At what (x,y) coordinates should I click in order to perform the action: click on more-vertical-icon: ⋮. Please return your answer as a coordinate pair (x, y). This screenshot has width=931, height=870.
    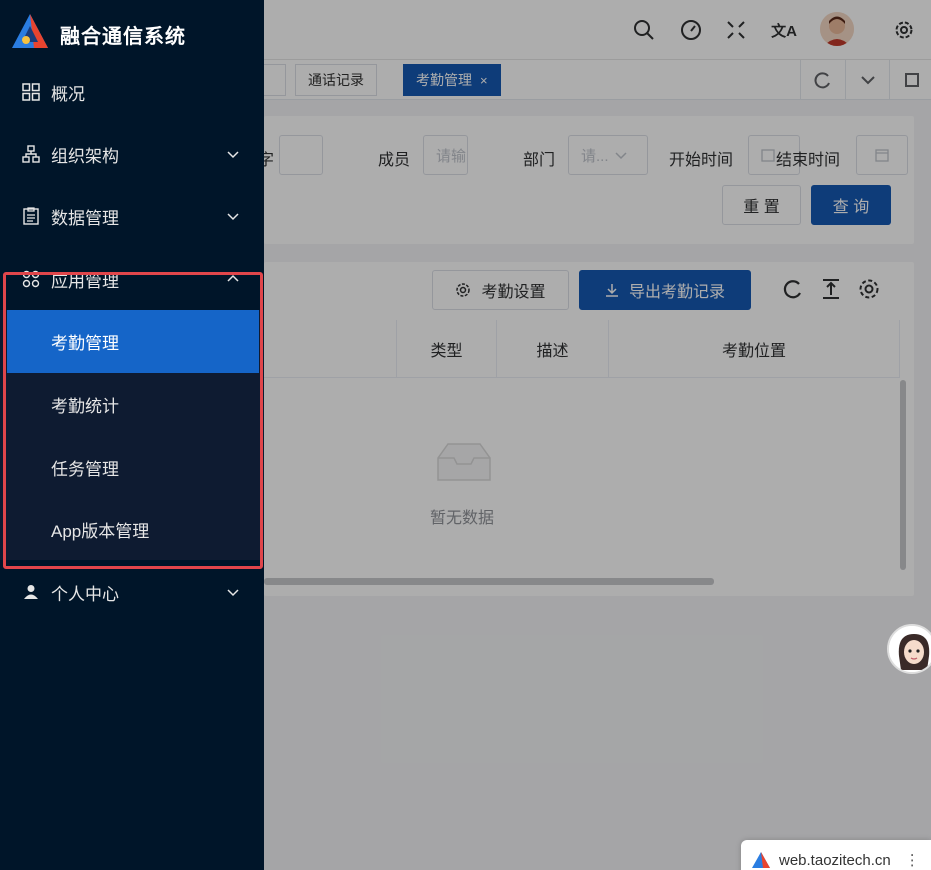
    Looking at the image, I should click on (912, 860).